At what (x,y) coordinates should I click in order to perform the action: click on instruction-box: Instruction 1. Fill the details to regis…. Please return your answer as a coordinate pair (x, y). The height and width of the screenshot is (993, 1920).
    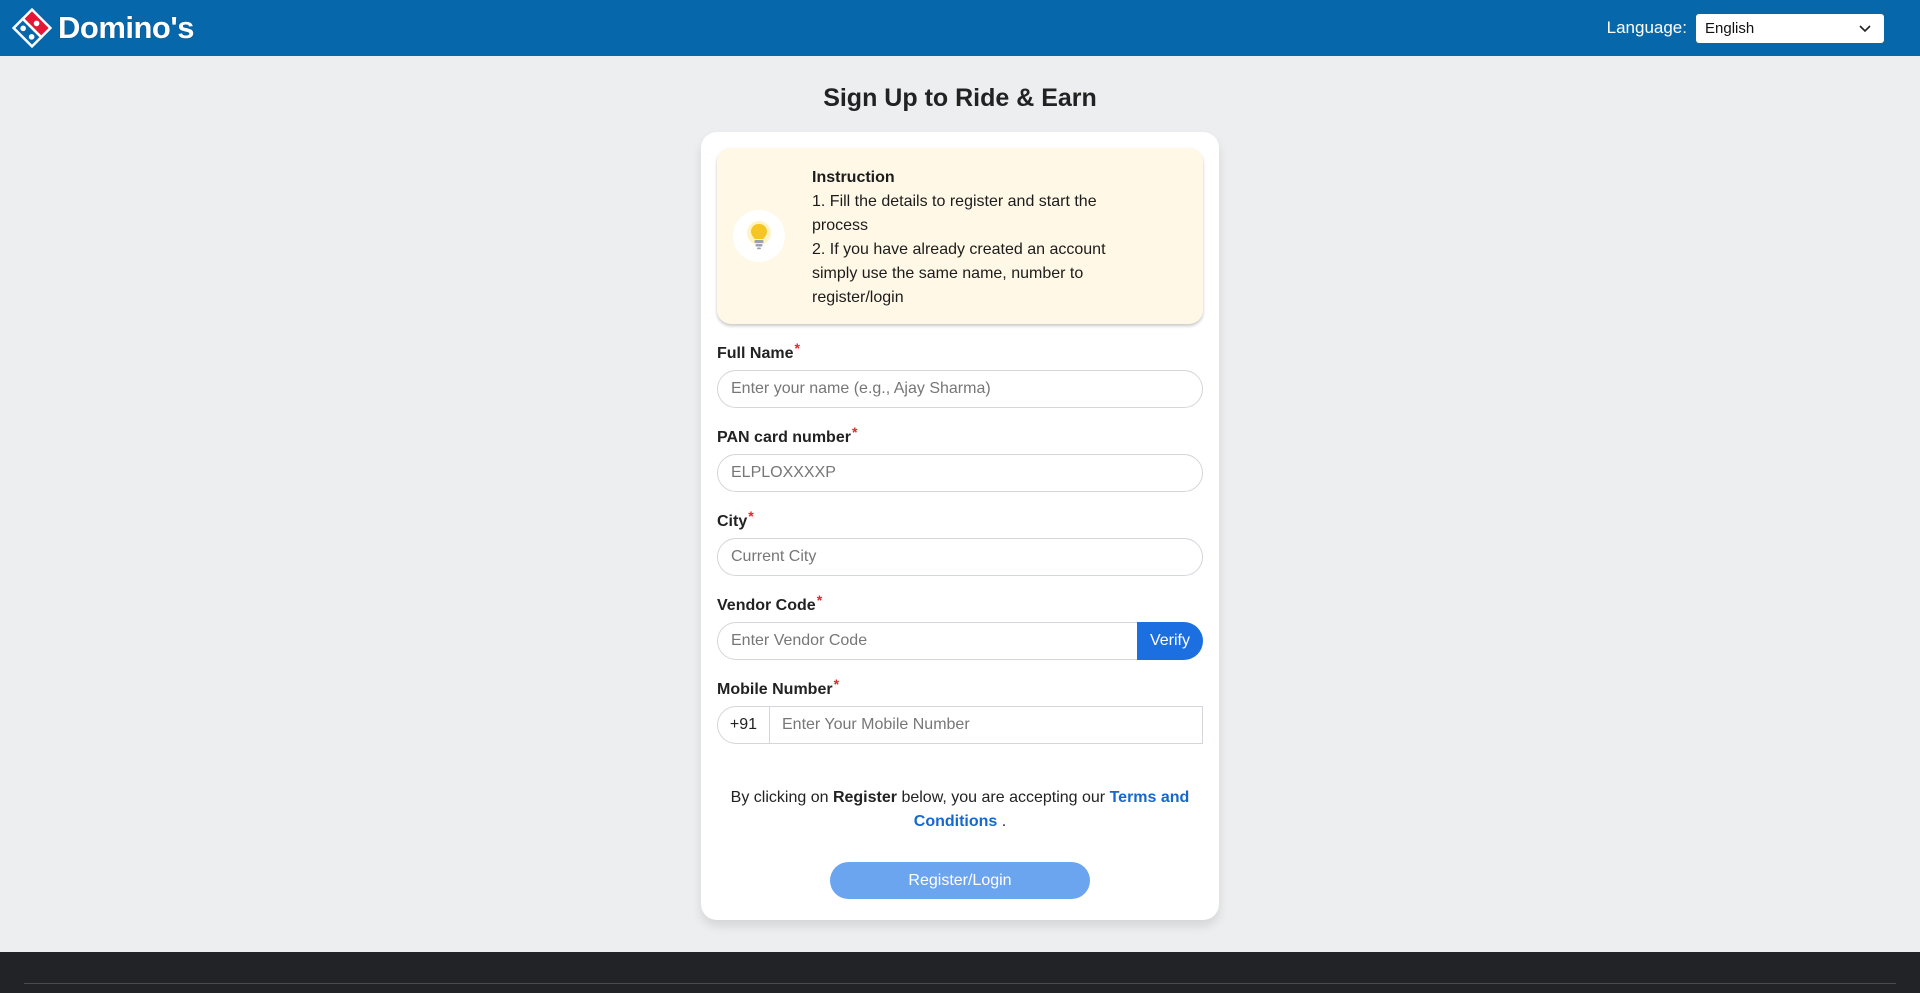
    Looking at the image, I should click on (960, 236).